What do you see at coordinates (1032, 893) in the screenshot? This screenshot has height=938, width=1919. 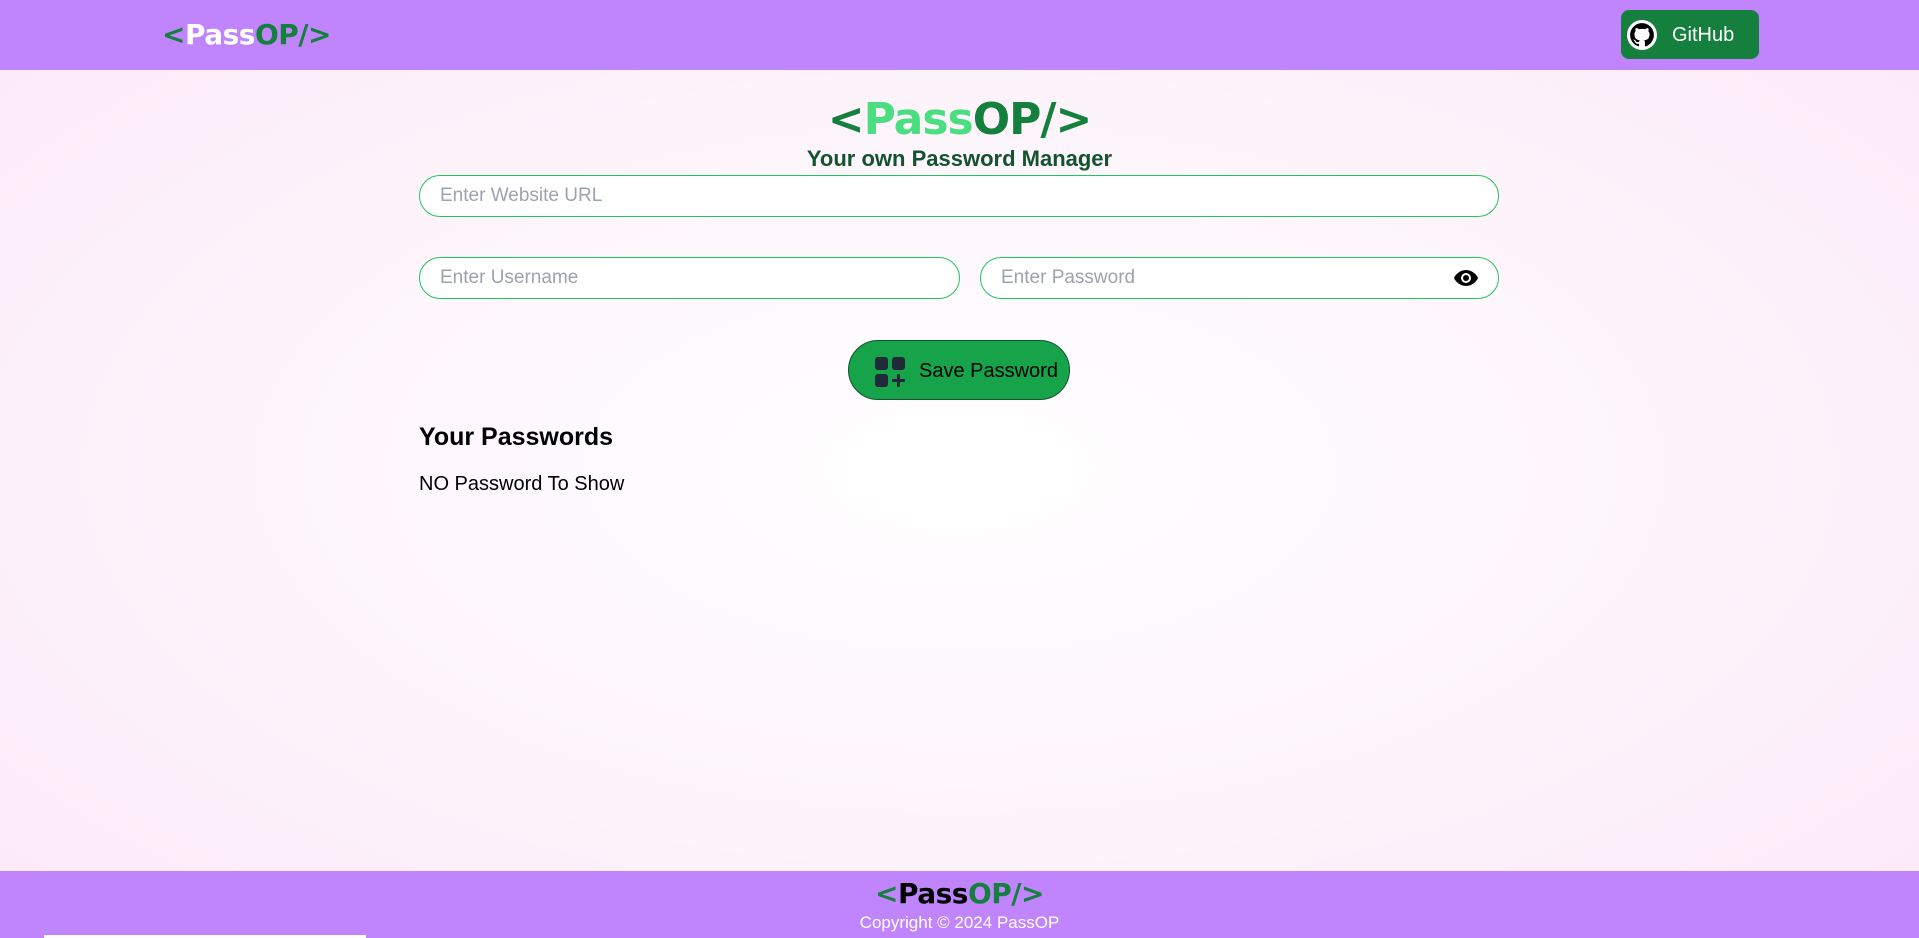 I see `footer-logo-bracket-close: >` at bounding box center [1032, 893].